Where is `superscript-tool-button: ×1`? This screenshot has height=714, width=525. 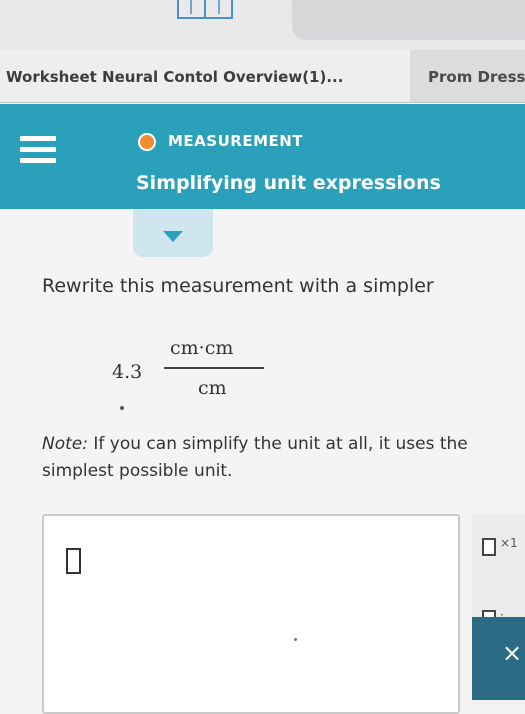
superscript-tool-button: ×1 is located at coordinates (500, 549).